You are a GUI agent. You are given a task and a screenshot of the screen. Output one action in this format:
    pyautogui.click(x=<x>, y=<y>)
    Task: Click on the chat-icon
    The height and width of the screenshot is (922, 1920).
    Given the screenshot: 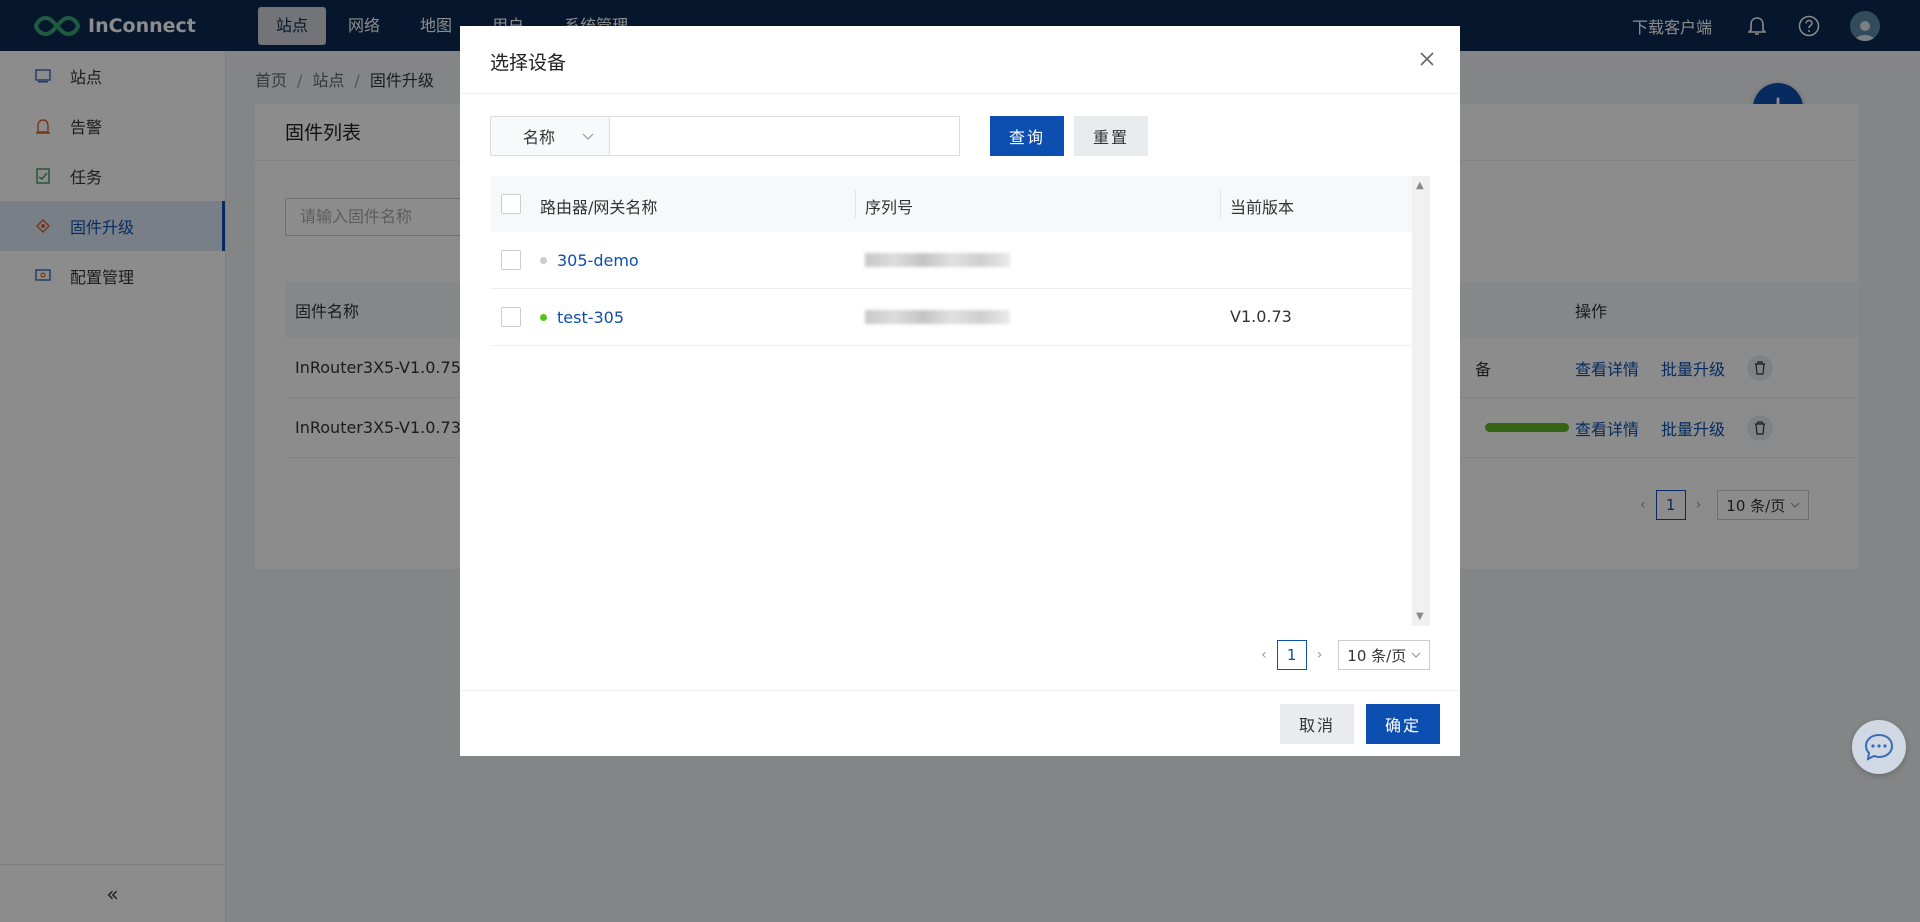 What is the action you would take?
    pyautogui.click(x=1879, y=747)
    